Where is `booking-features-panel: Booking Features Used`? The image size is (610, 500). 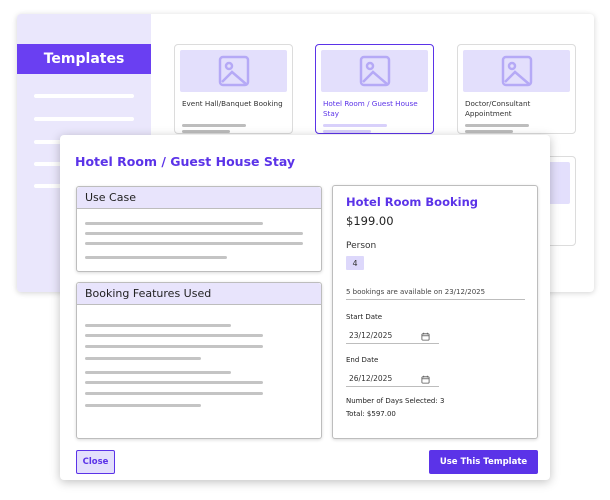
booking-features-panel: Booking Features Used is located at coordinates (199, 360).